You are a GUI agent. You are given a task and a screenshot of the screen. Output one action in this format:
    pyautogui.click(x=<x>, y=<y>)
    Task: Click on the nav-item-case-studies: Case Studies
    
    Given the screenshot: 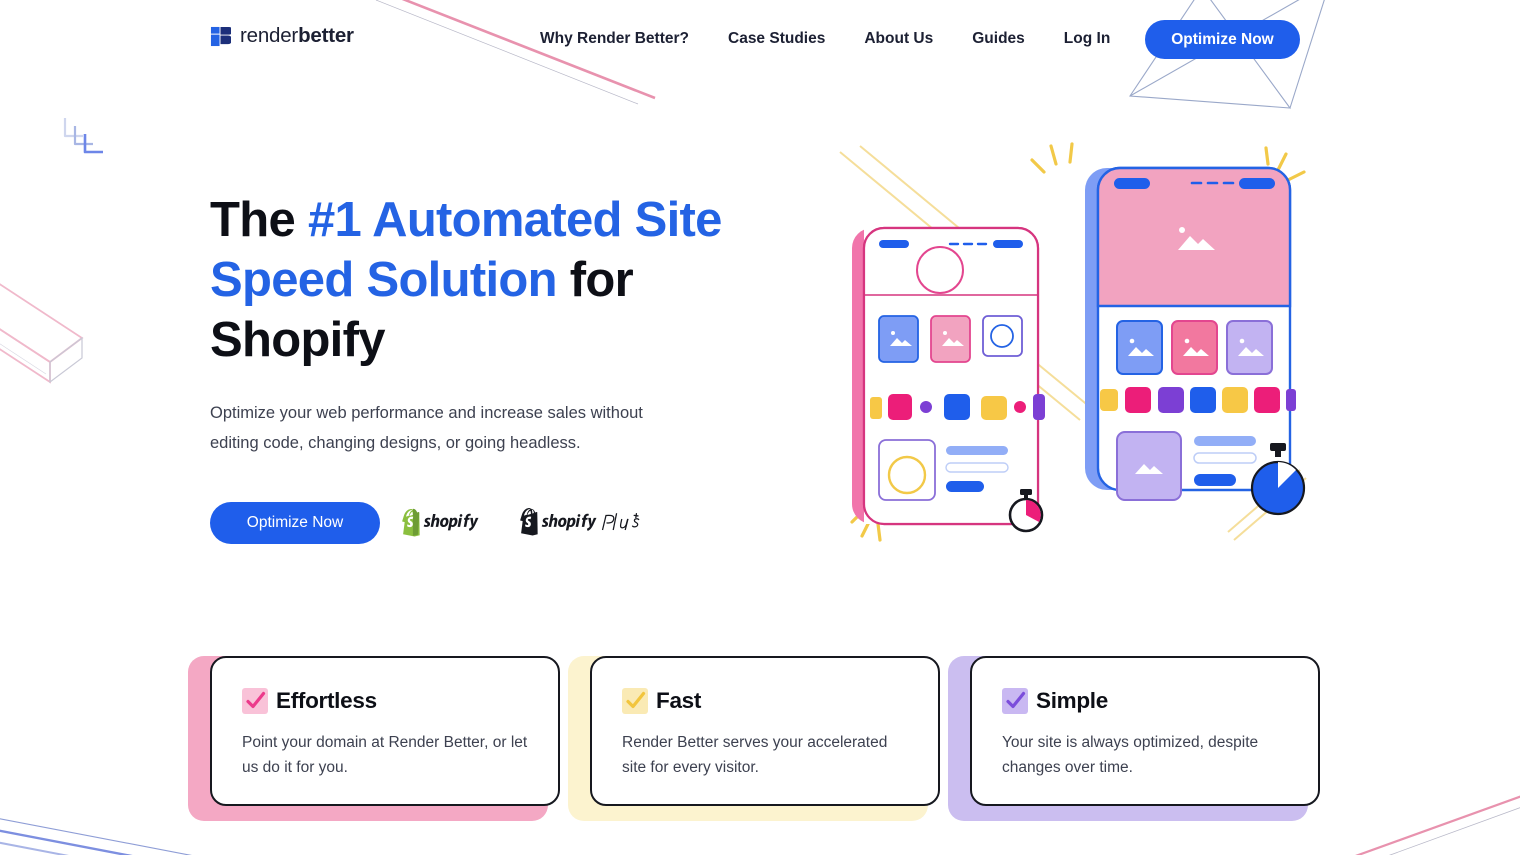 What is the action you would take?
    pyautogui.click(x=776, y=39)
    